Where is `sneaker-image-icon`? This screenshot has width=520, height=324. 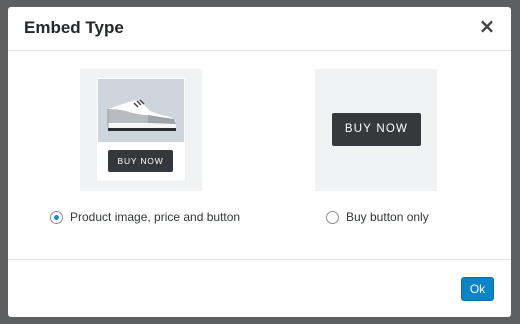
sneaker-image-icon is located at coordinates (141, 110).